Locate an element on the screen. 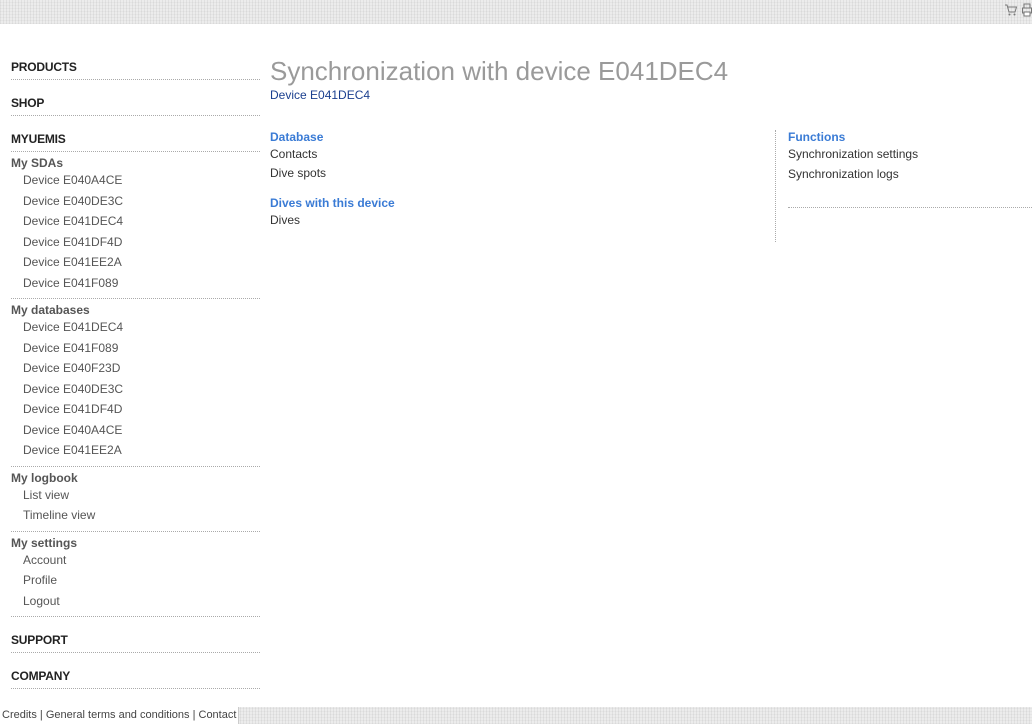 This screenshot has height=724, width=1032. contact-link: Contact is located at coordinates (218, 715).